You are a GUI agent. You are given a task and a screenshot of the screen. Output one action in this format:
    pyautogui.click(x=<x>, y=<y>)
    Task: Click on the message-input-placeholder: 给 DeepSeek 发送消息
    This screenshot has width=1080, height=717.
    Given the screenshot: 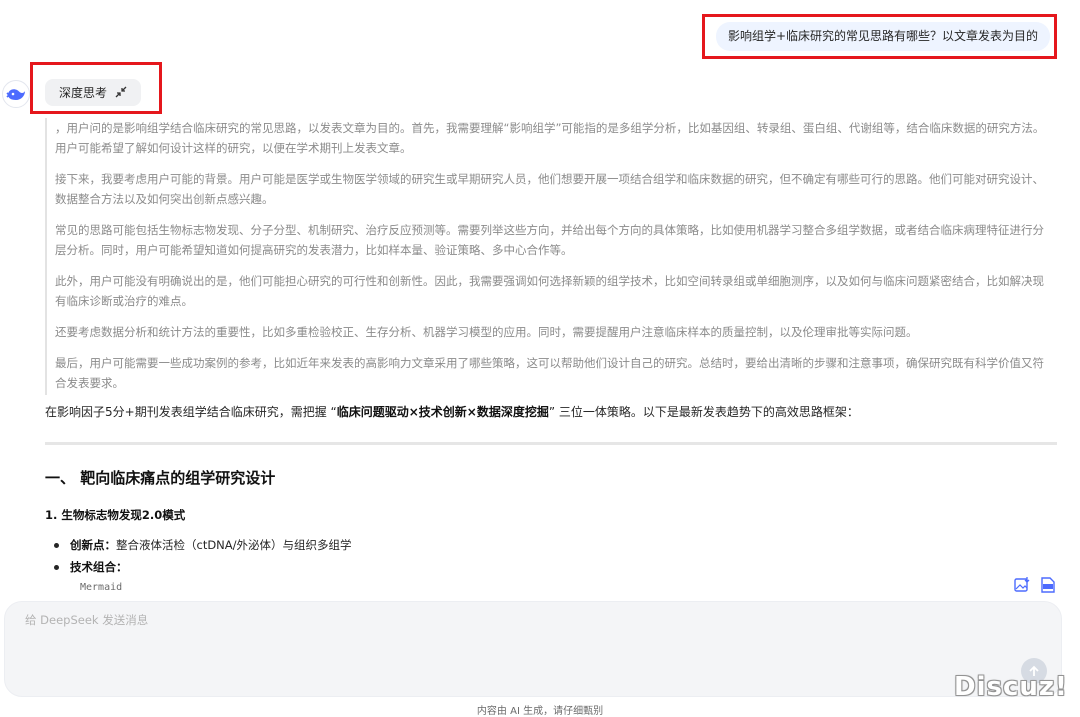 What is the action you would take?
    pyautogui.click(x=87, y=620)
    